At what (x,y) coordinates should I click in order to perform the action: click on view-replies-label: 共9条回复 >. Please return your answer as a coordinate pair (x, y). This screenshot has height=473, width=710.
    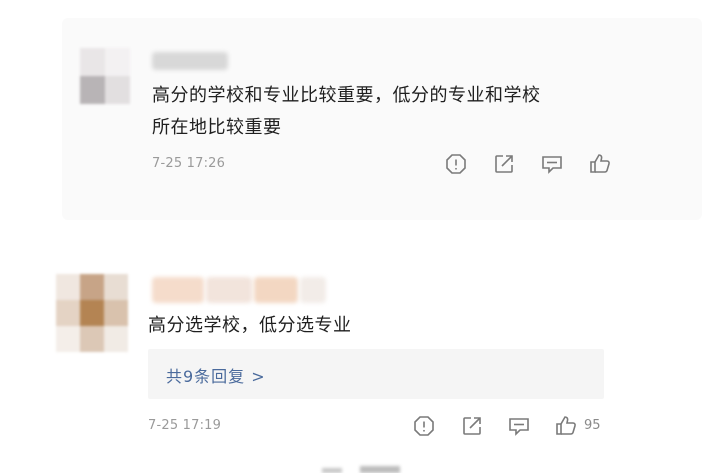
    Looking at the image, I should click on (216, 376).